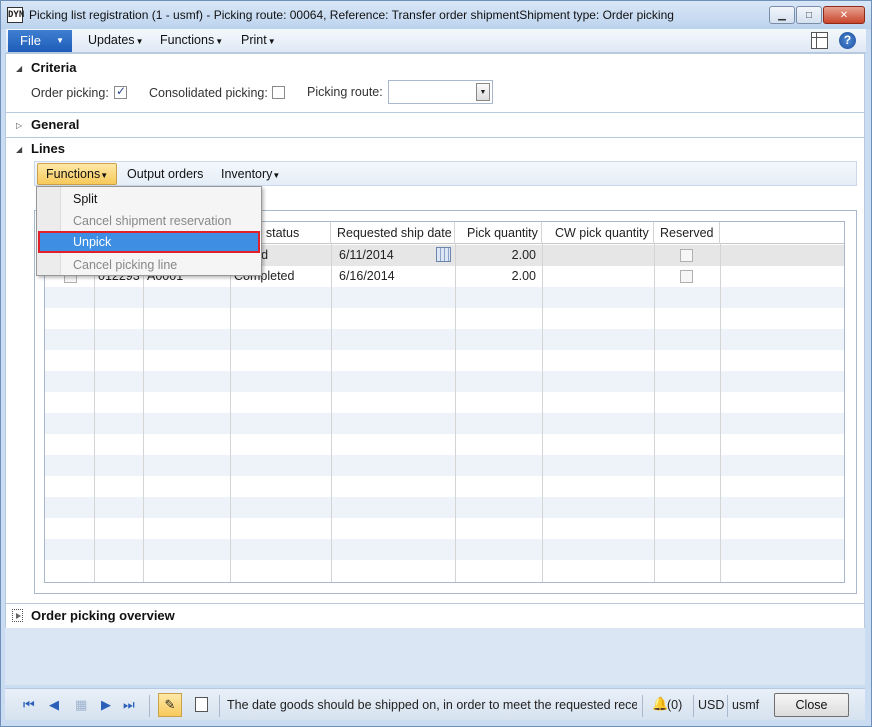 This screenshot has width=872, height=727. What do you see at coordinates (54, 67) in the screenshot?
I see `criteria-section-title: Criteria` at bounding box center [54, 67].